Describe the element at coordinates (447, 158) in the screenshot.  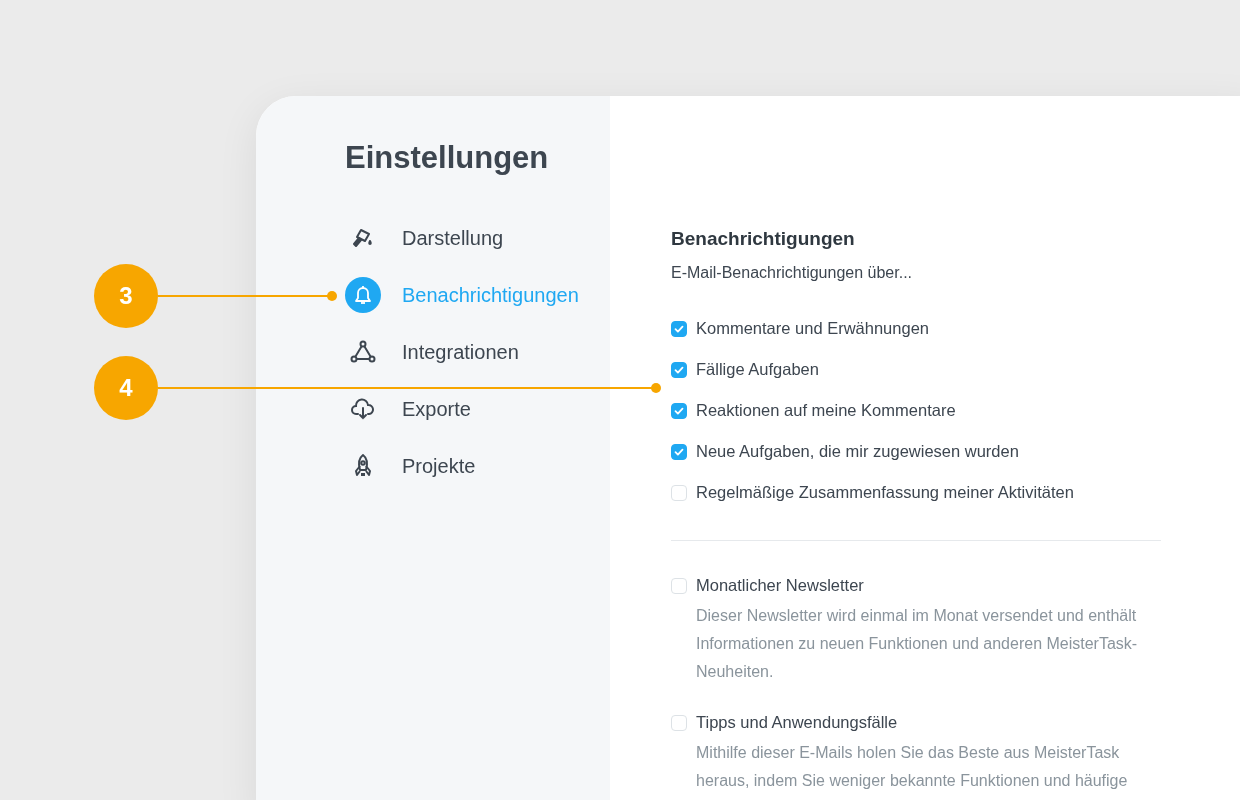
I see `settings-title: Einstellungen` at that location.